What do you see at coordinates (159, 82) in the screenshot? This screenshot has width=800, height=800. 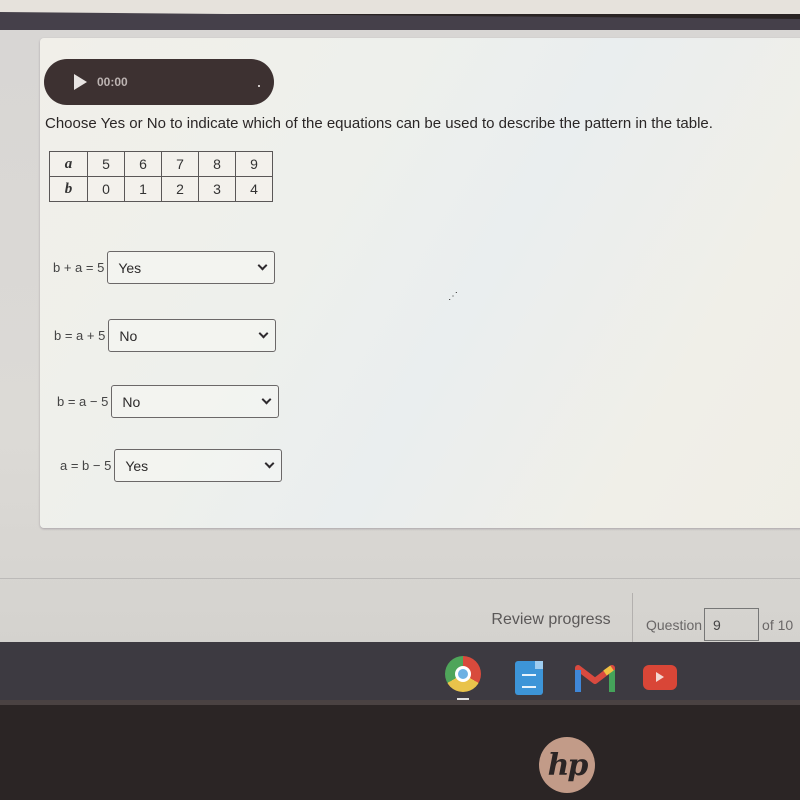 I see `audio-player: 00:00` at bounding box center [159, 82].